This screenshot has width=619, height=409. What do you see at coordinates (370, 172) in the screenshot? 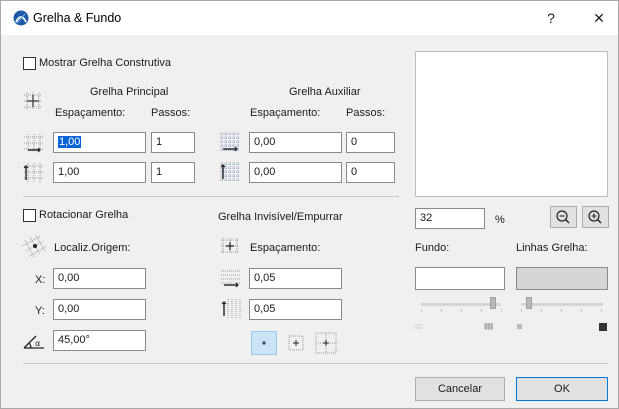
I see `aux-v-steps-input: 0` at bounding box center [370, 172].